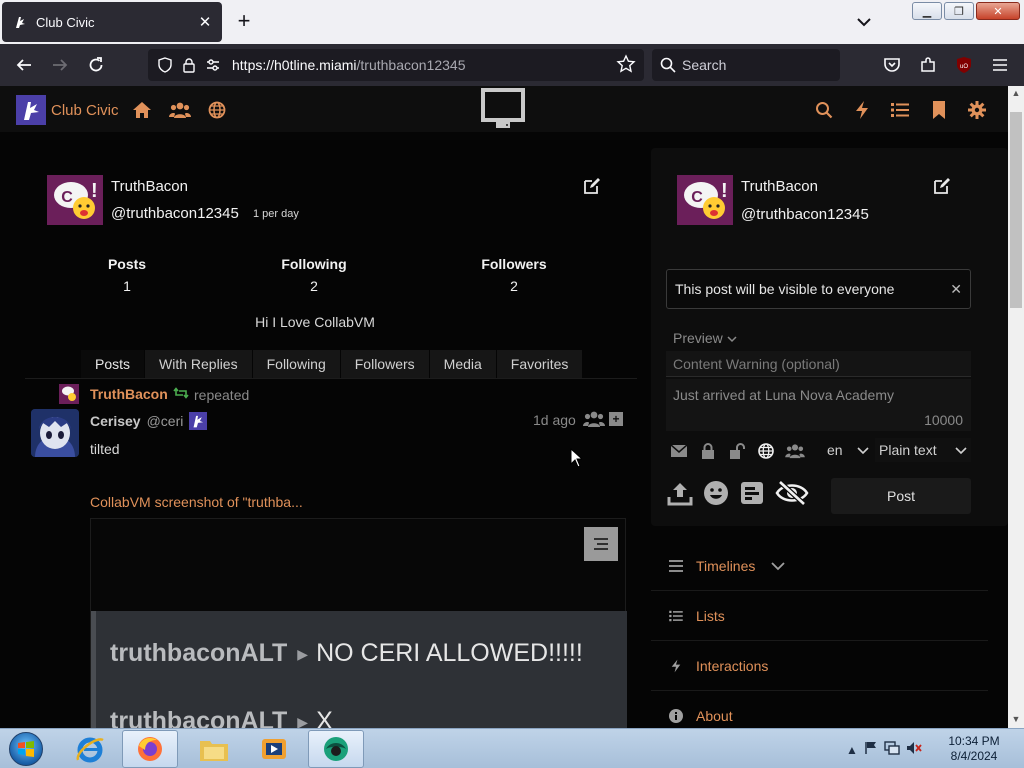 Image resolution: width=1024 pixels, height=768 pixels. Describe the element at coordinates (60, 65) in the screenshot. I see `forward-icon` at that location.